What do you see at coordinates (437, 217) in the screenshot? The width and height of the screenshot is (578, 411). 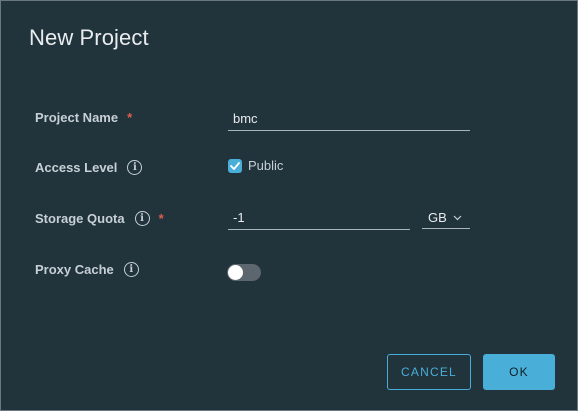 I see `storage-unit-value: GB` at bounding box center [437, 217].